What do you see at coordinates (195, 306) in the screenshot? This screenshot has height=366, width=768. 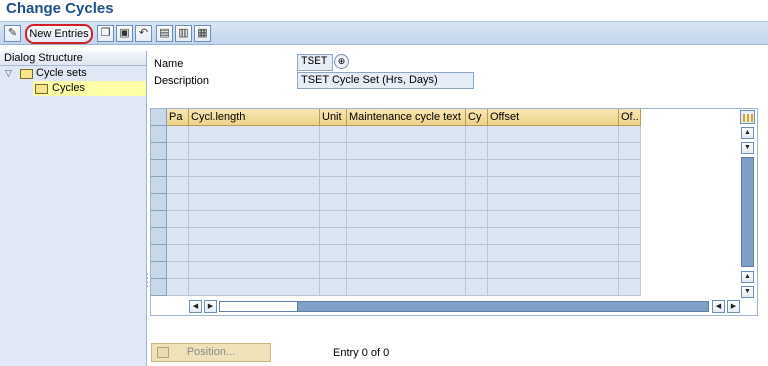 I see `scroll-left-icon: ◀` at bounding box center [195, 306].